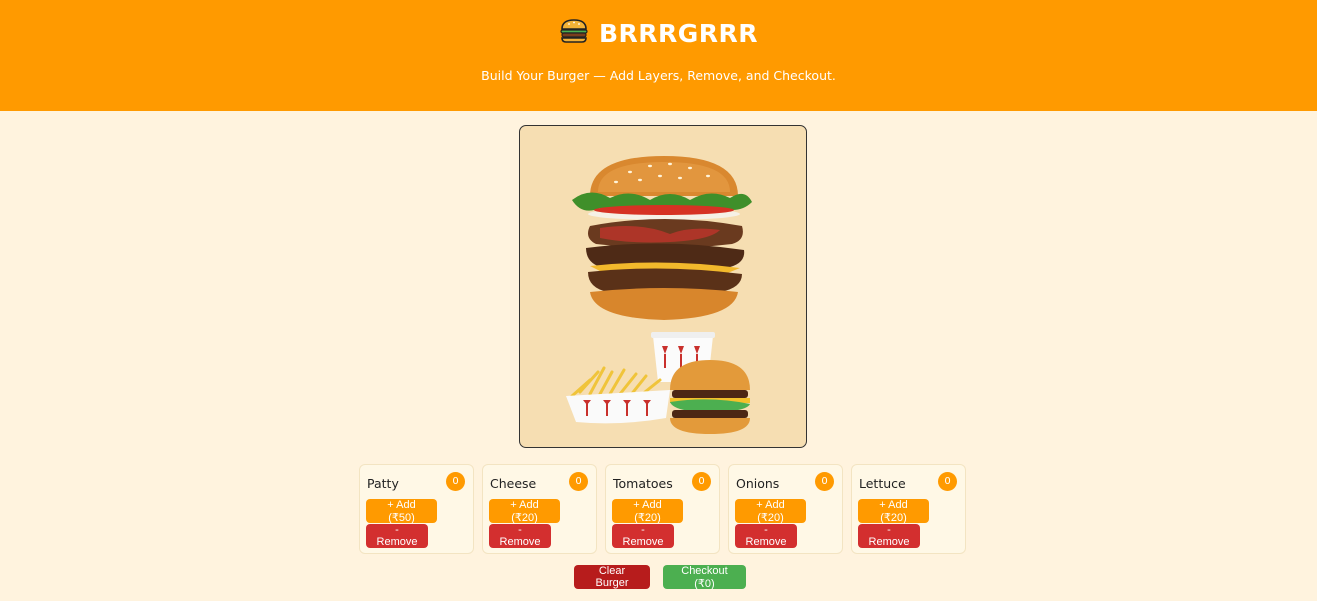  I want to click on remove-cheese-button: - Remove, so click(520, 536).